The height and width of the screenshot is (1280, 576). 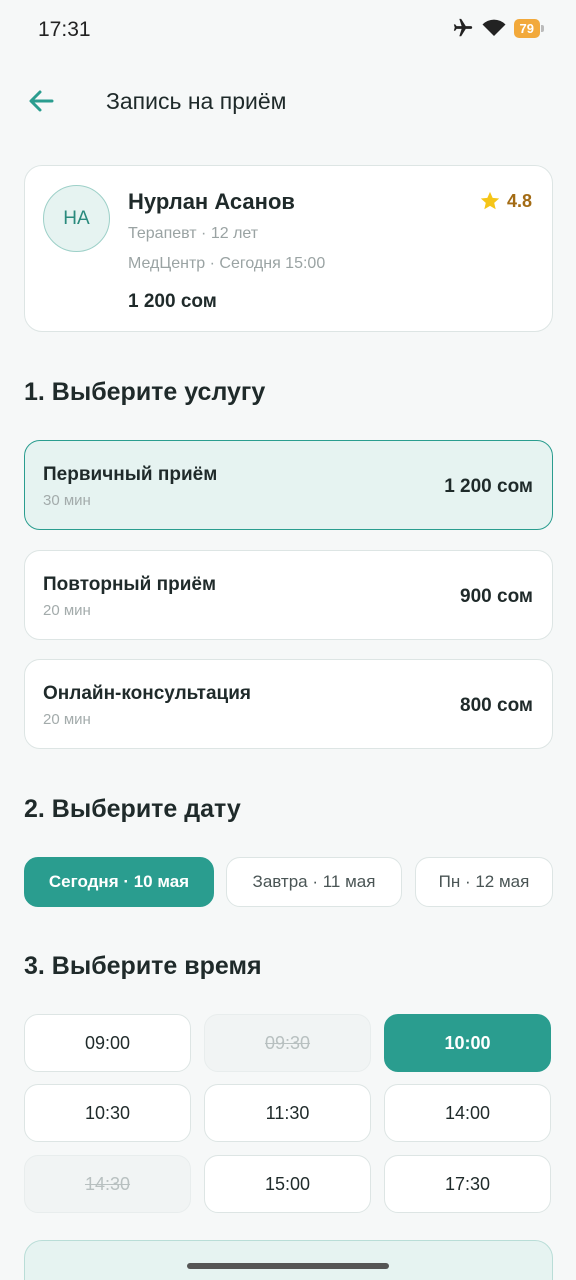 What do you see at coordinates (227, 263) in the screenshot?
I see `doctor-clinic: МедЦентр · Сегодня 15:00` at bounding box center [227, 263].